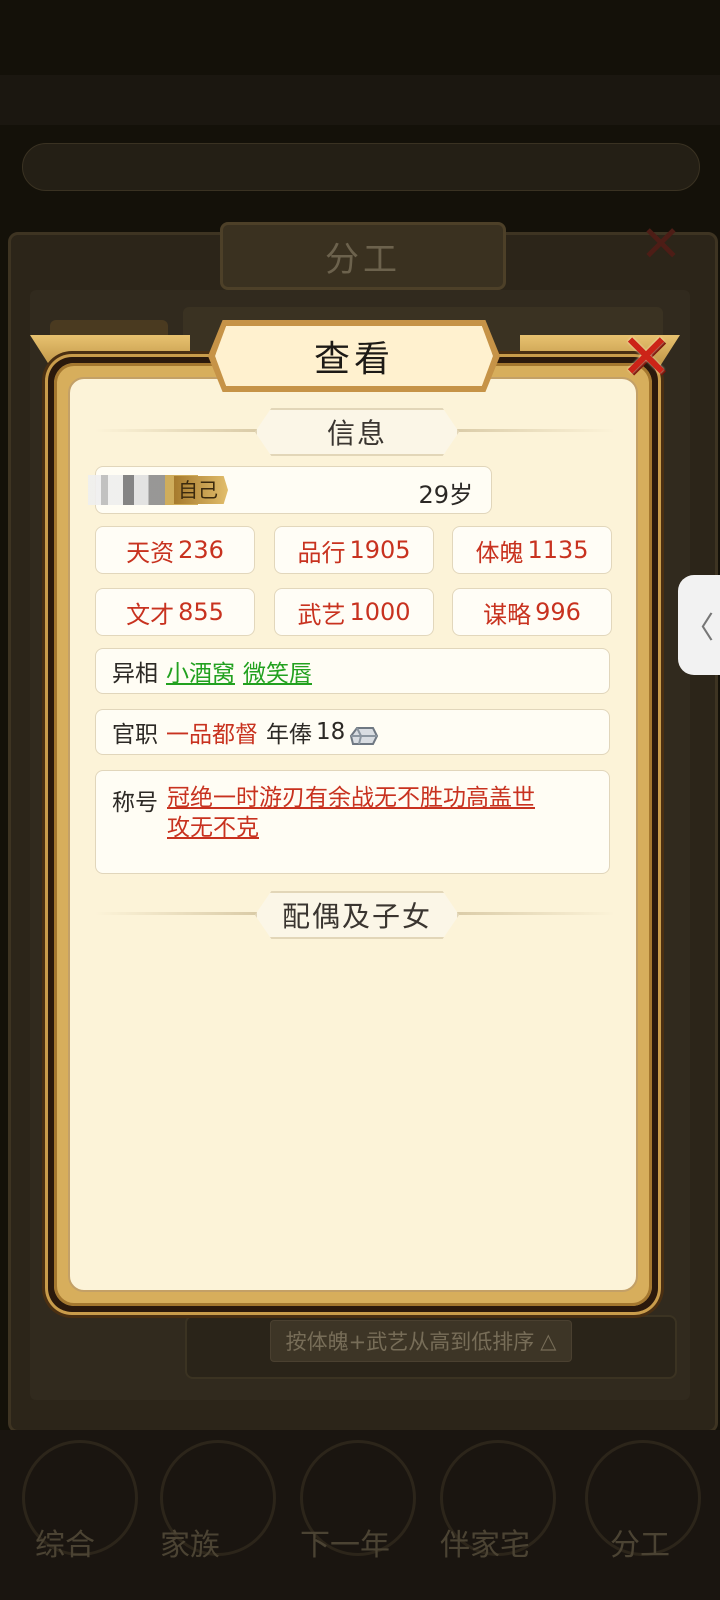  Describe the element at coordinates (65, 1545) in the screenshot. I see `tab-overview: 综合` at that location.